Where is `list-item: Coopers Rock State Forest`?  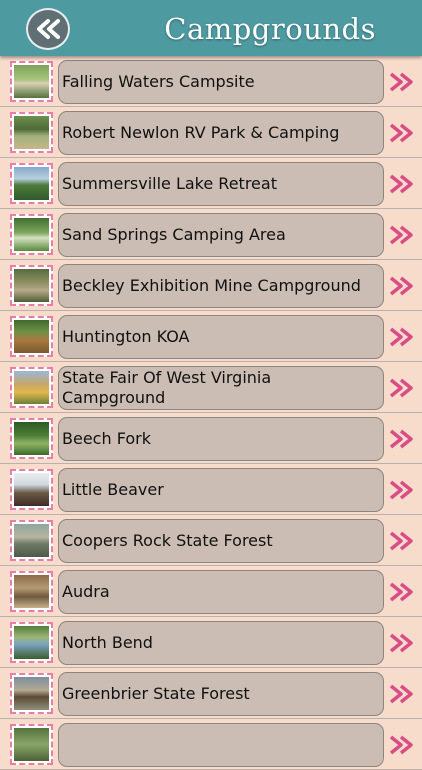
list-item: Coopers Rock State Forest is located at coordinates (211, 540).